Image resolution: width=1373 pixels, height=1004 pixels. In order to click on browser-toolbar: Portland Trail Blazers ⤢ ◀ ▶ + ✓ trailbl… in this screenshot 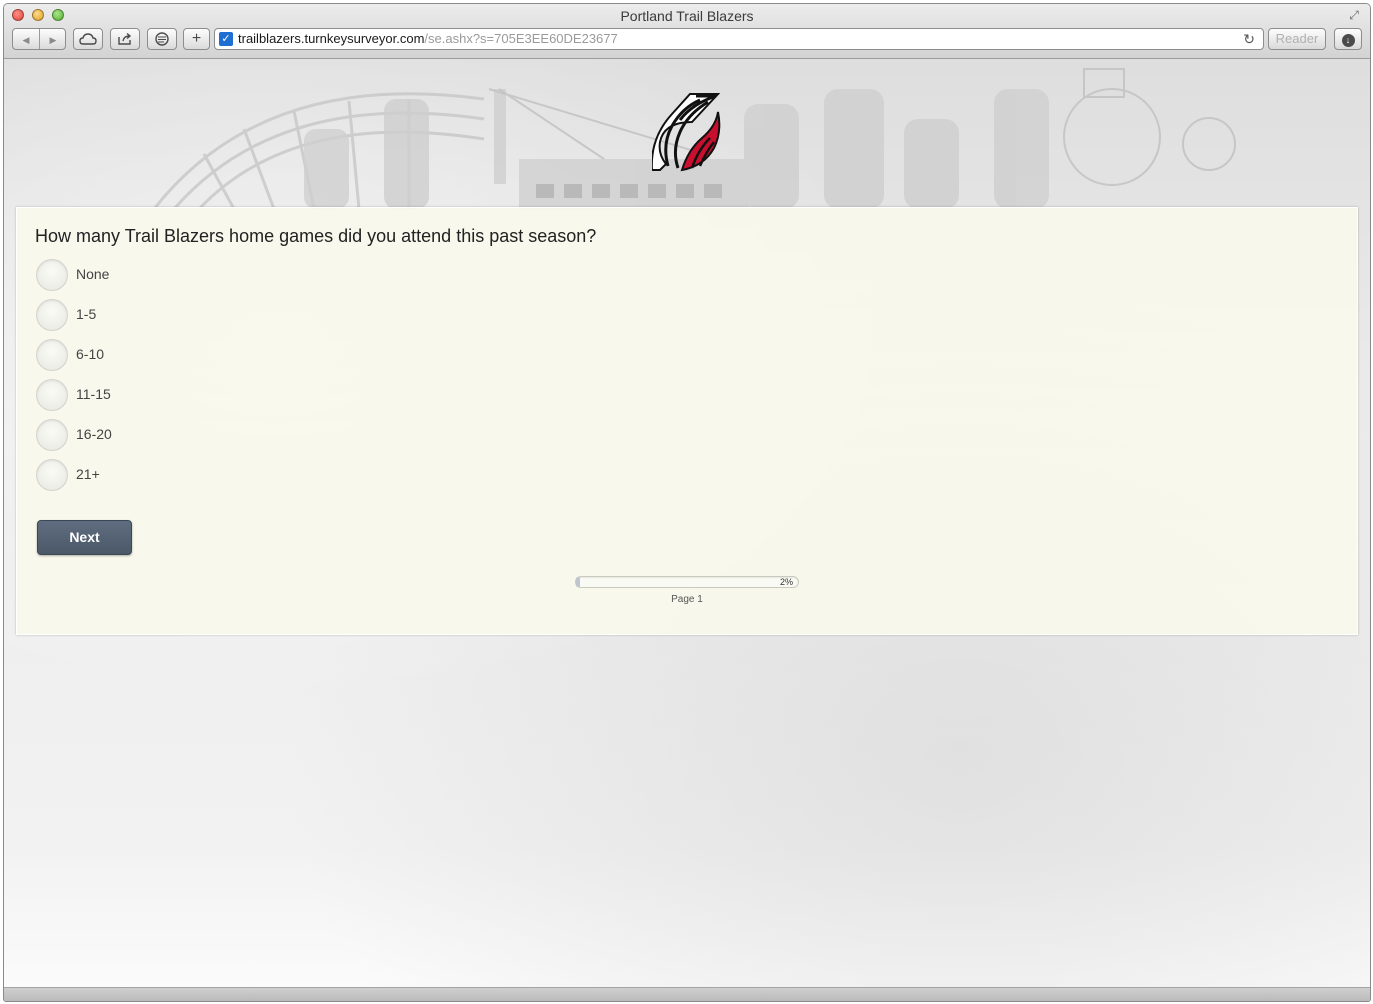, I will do `click(687, 31)`.